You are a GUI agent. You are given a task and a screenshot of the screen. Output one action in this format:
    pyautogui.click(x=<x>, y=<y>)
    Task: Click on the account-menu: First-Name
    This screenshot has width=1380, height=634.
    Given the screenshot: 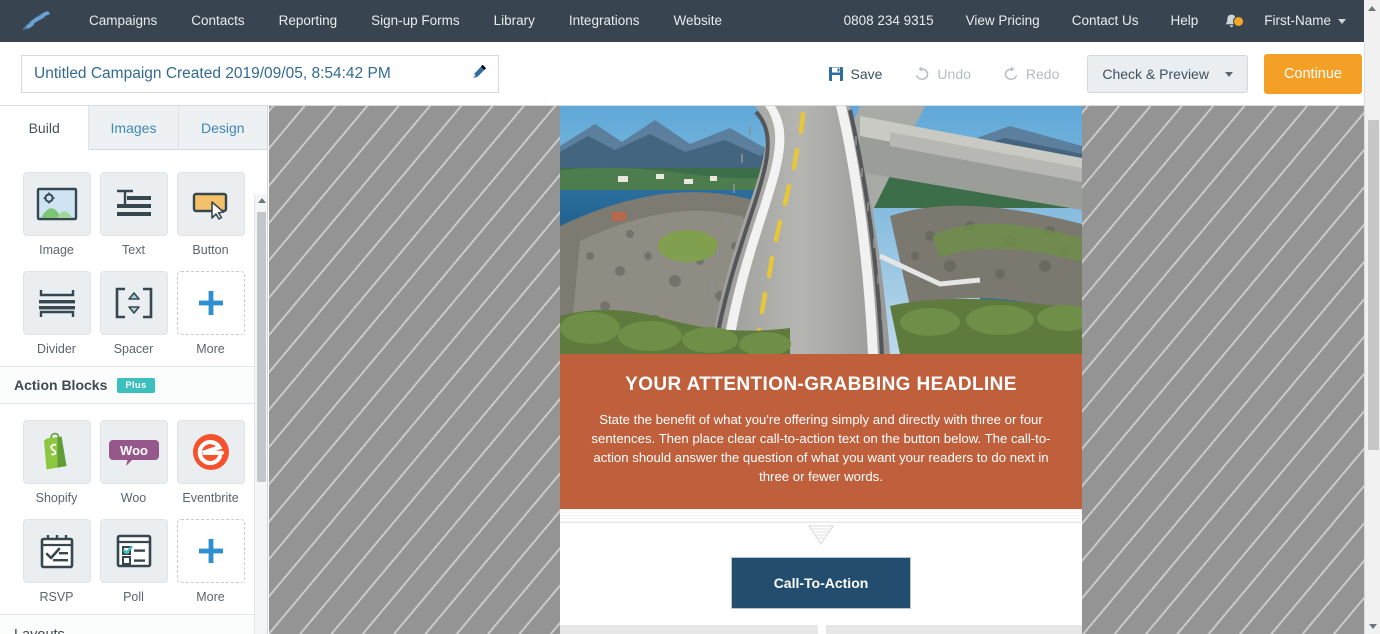 What is the action you would take?
    pyautogui.click(x=1305, y=21)
    